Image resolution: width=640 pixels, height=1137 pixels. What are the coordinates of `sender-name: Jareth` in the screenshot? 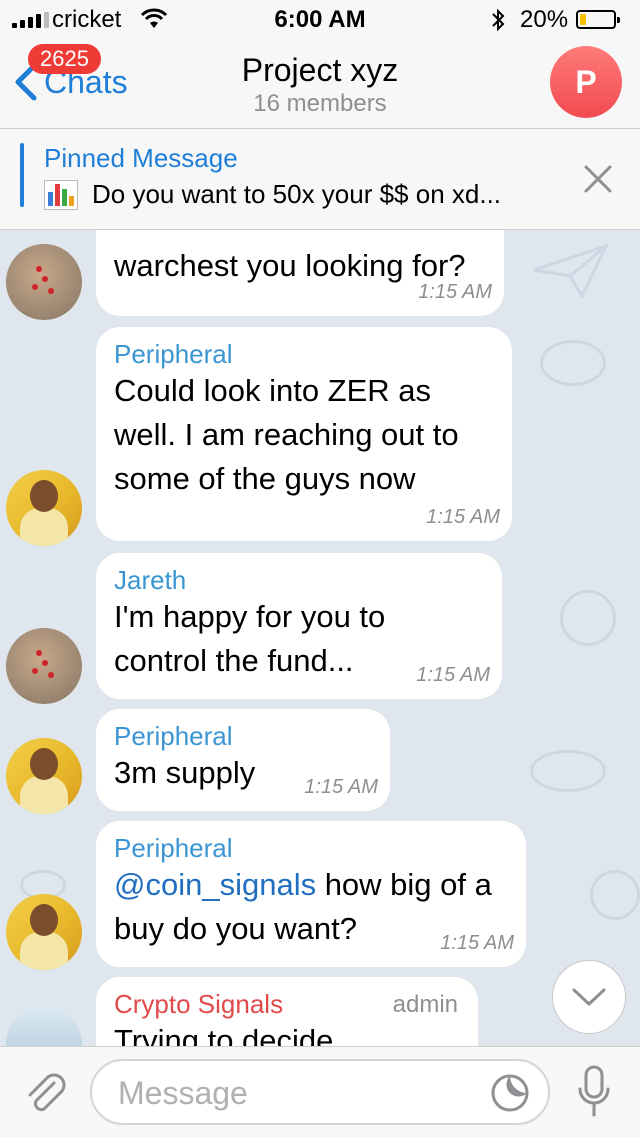 It's located at (299, 580).